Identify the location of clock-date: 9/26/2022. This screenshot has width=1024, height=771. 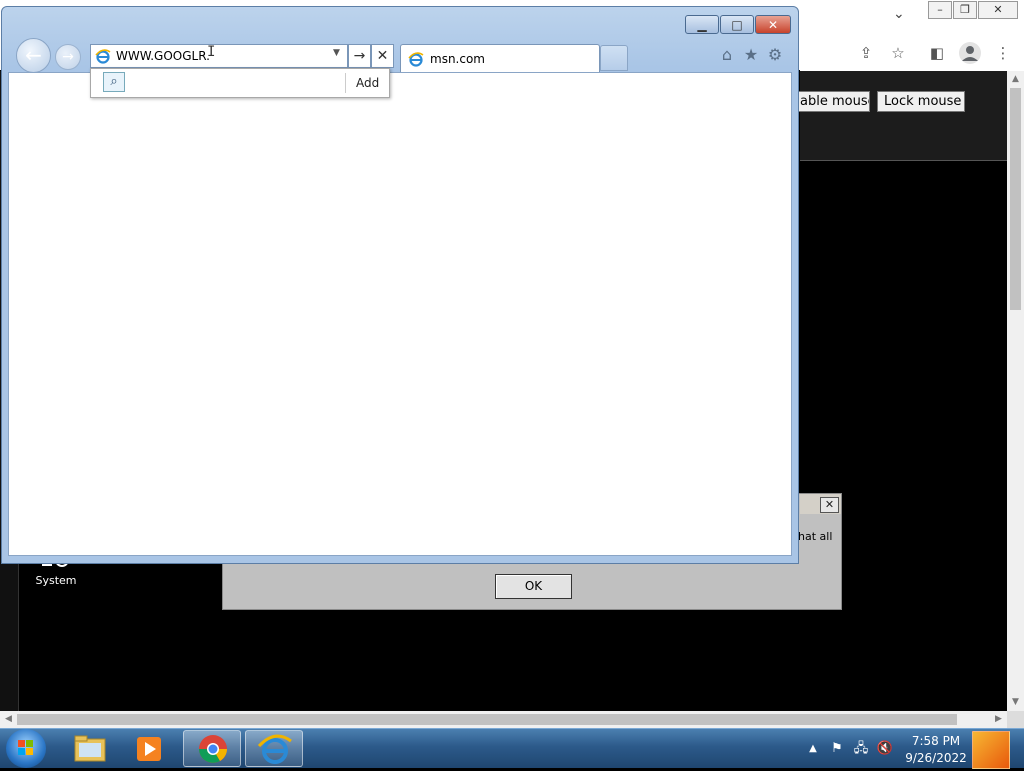
(936, 758).